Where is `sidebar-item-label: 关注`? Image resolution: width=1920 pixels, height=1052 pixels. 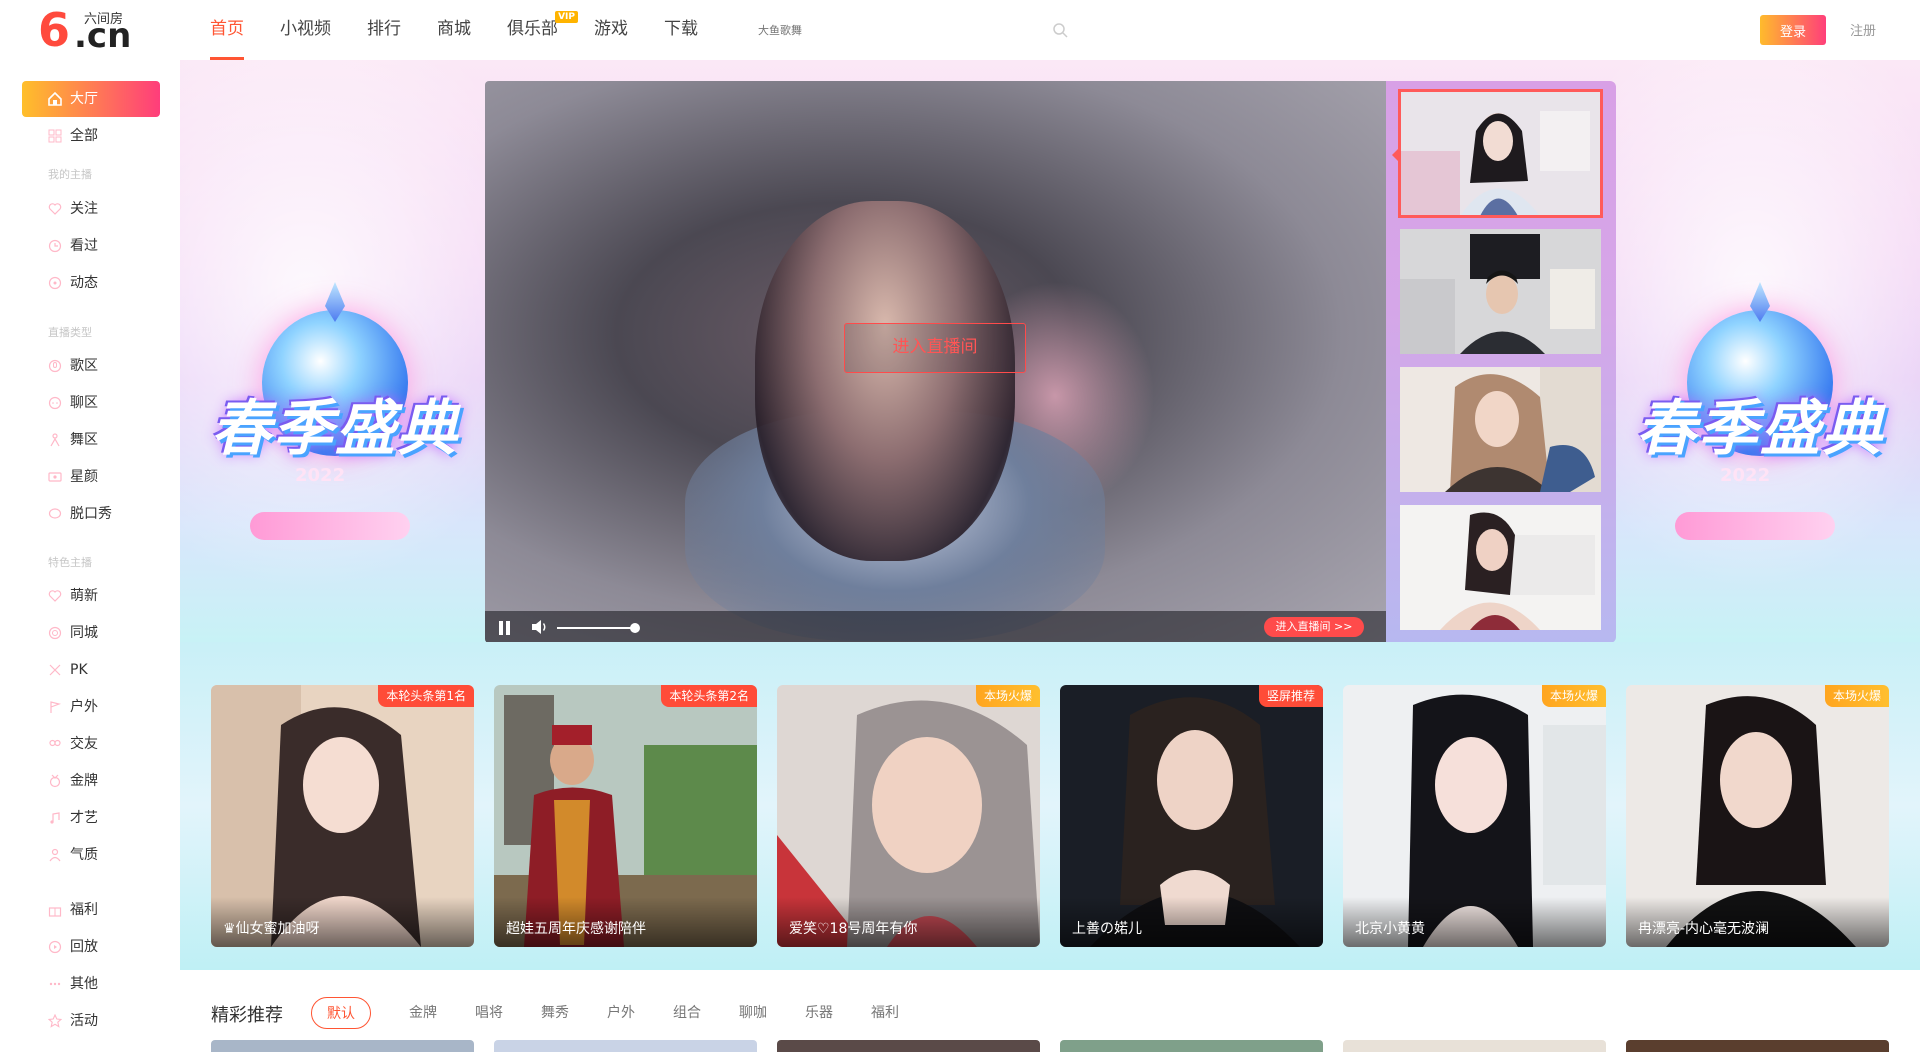
sidebar-item-label: 关注 is located at coordinates (84, 209).